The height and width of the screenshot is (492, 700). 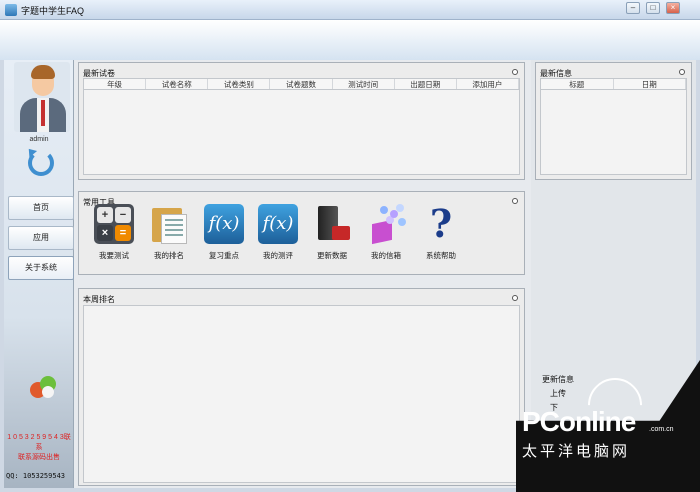 I want to click on column-header: 年级, so click(x=115, y=84).